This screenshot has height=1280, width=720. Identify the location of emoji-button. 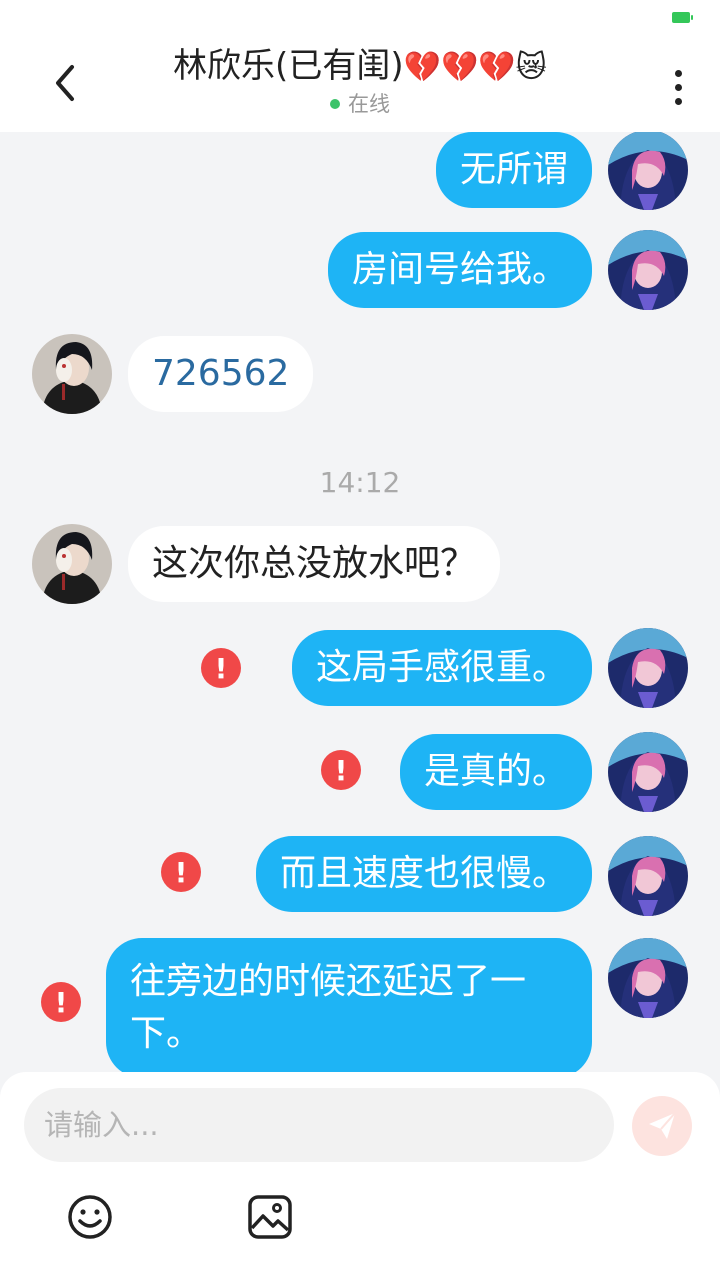
(90, 1217).